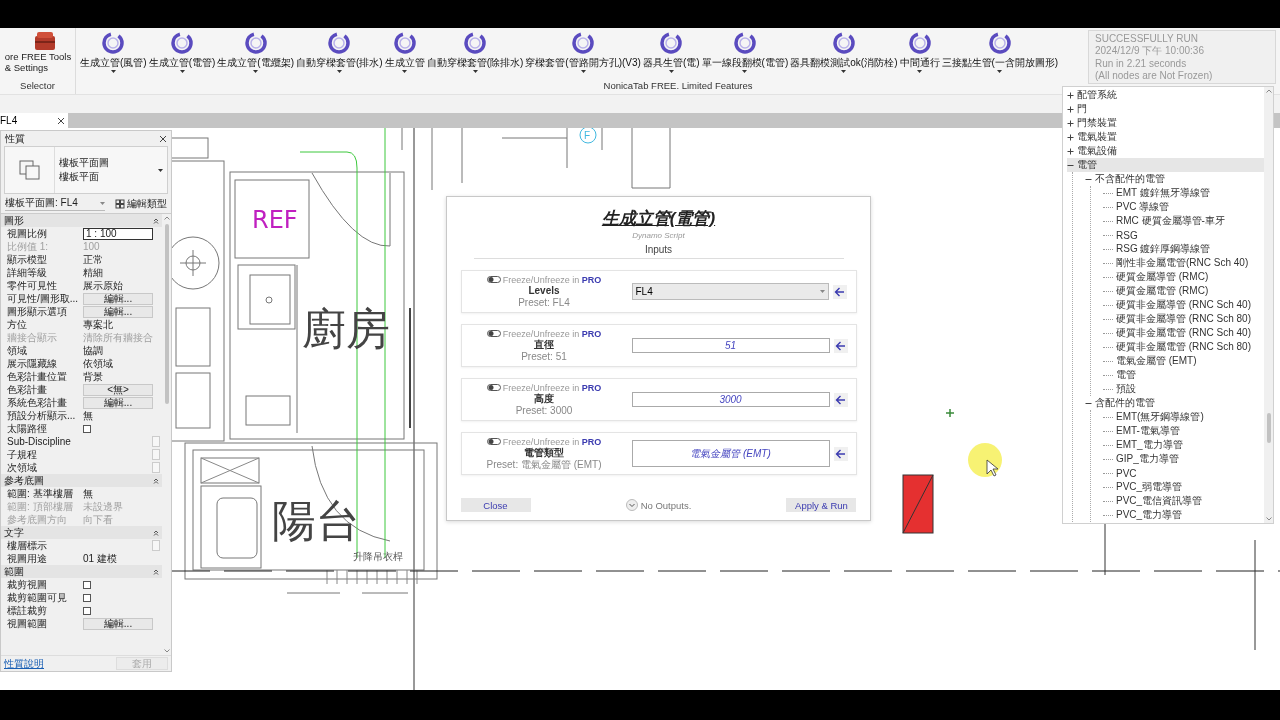 The width and height of the screenshot is (1280, 720). What do you see at coordinates (1165, 151) in the screenshot?
I see `tree-row: 電氣設備` at bounding box center [1165, 151].